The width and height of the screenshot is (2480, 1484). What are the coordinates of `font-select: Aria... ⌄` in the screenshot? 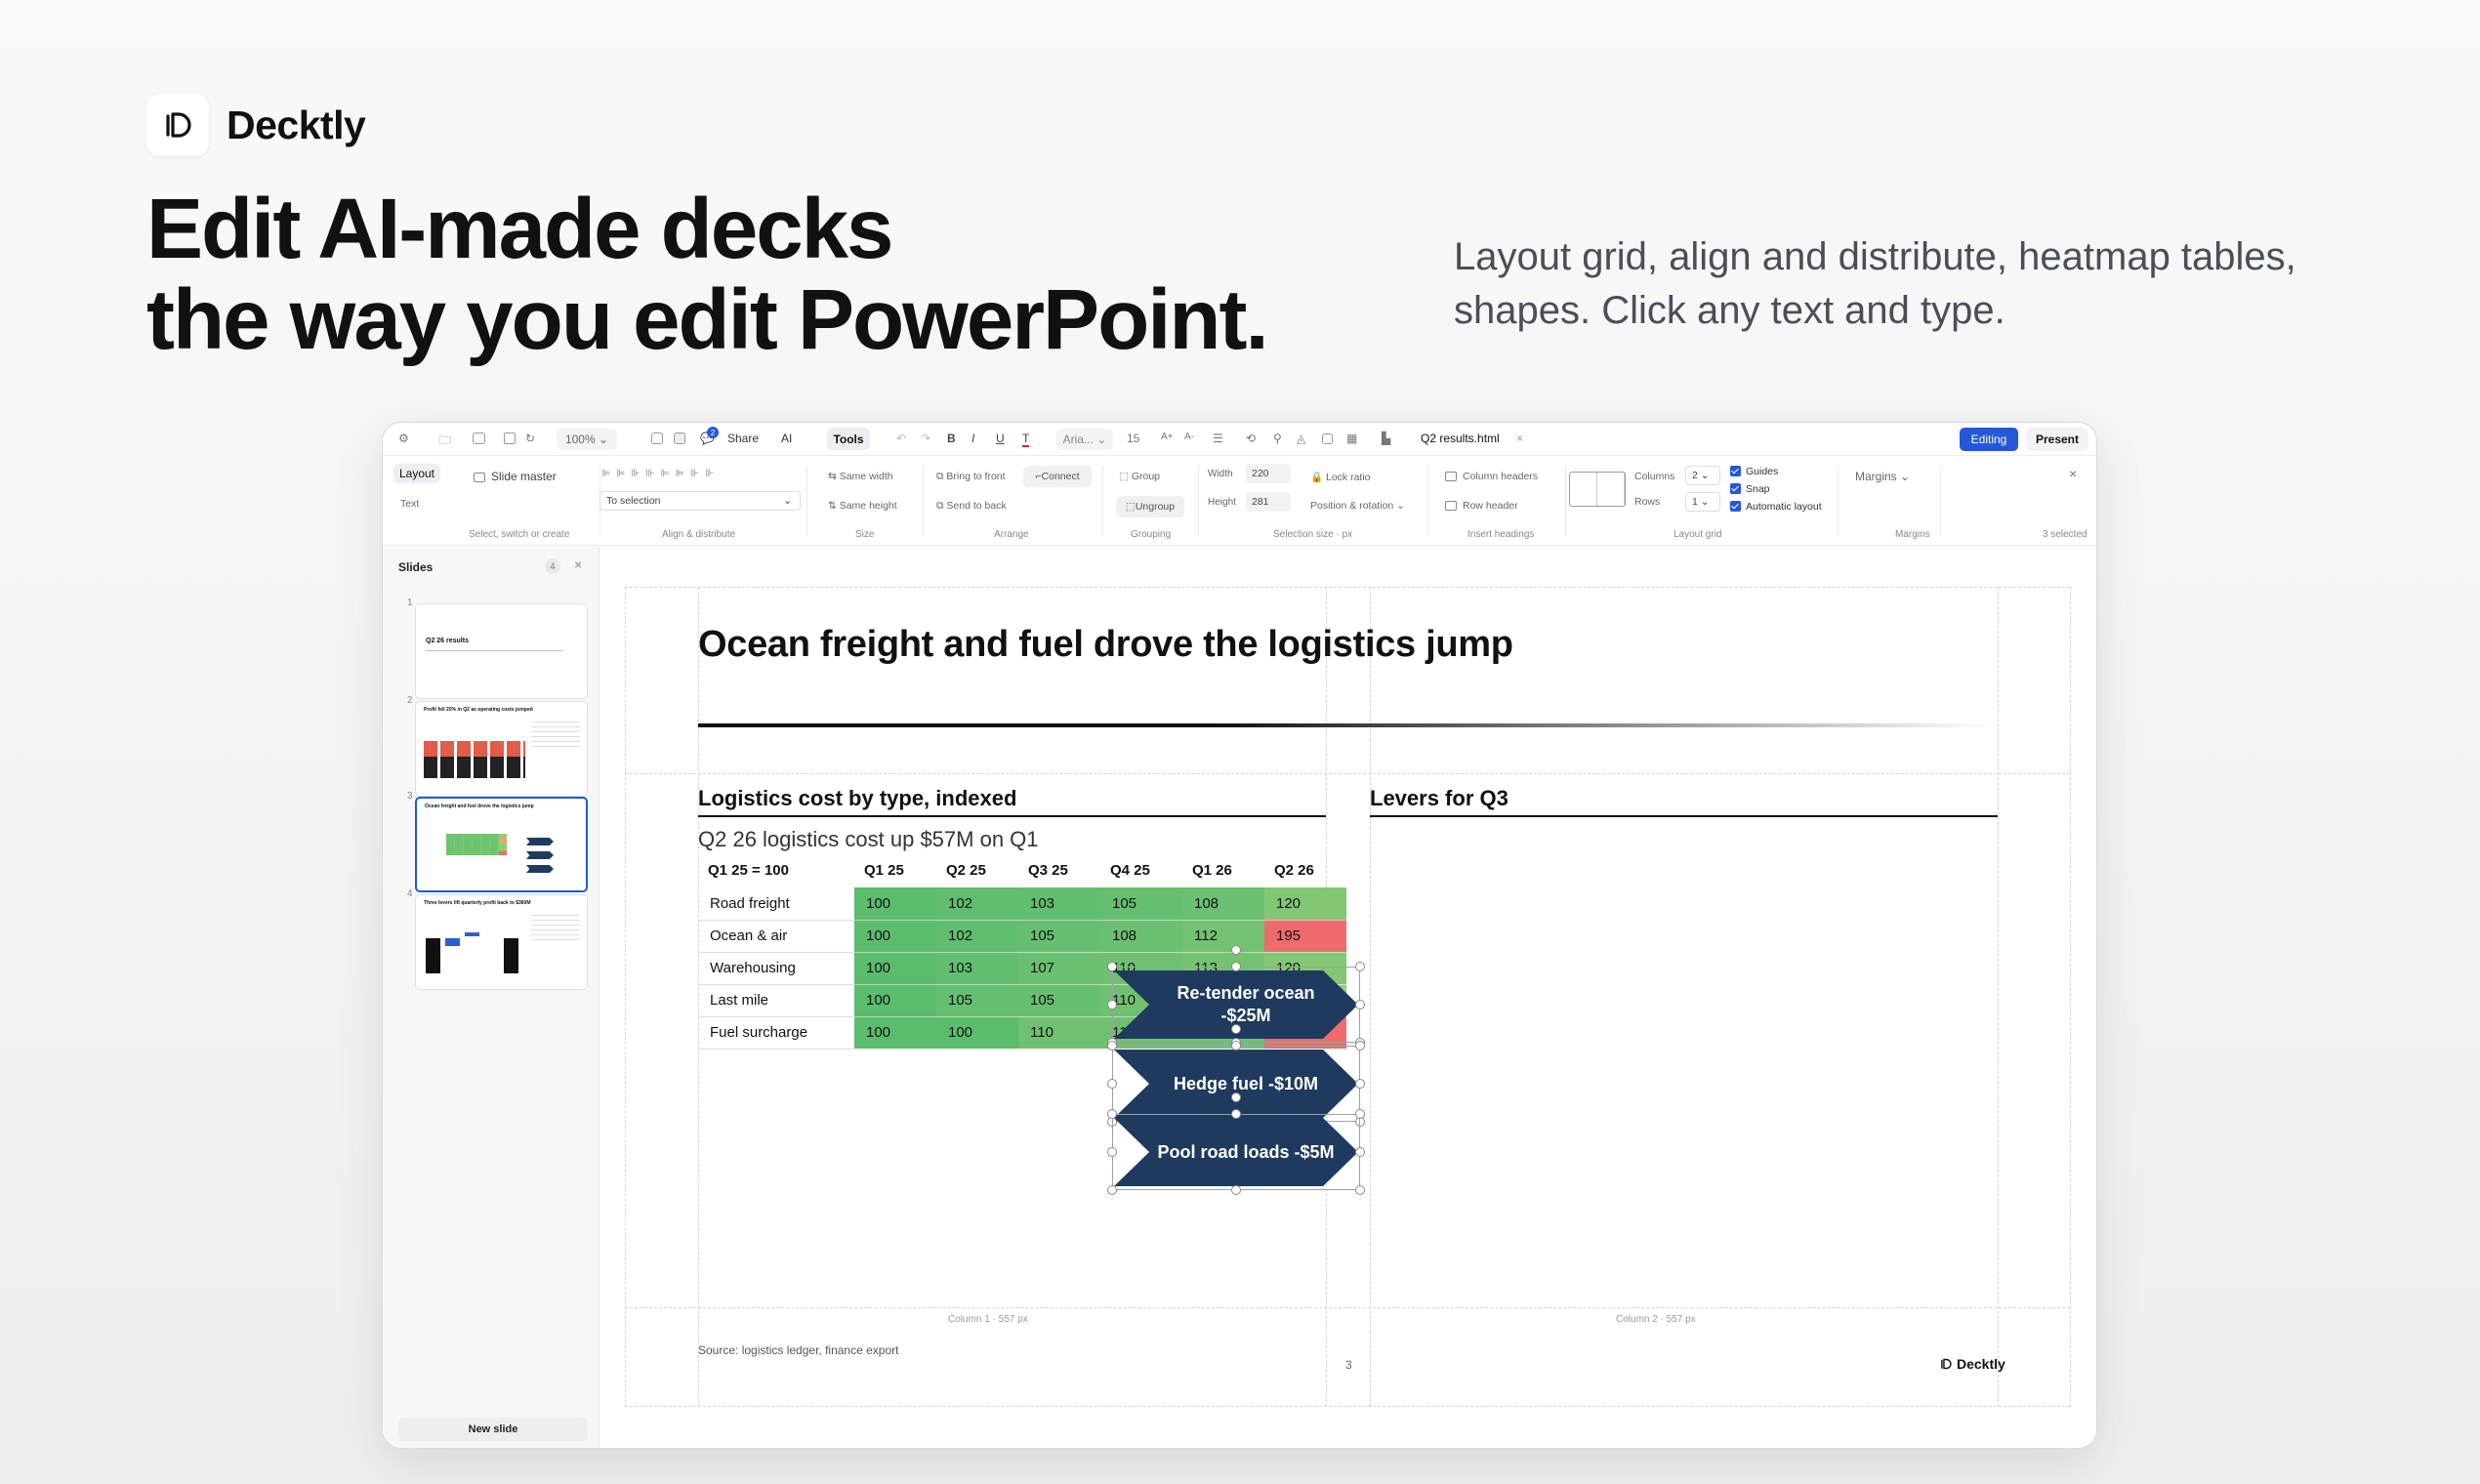 It's located at (1084, 440).